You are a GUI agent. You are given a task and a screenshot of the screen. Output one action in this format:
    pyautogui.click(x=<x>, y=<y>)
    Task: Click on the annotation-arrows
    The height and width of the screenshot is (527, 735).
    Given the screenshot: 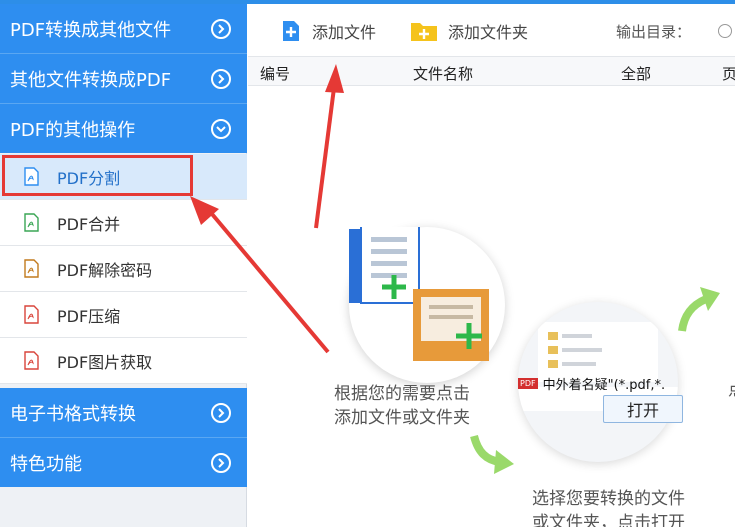 What is the action you would take?
    pyautogui.click(x=267, y=209)
    